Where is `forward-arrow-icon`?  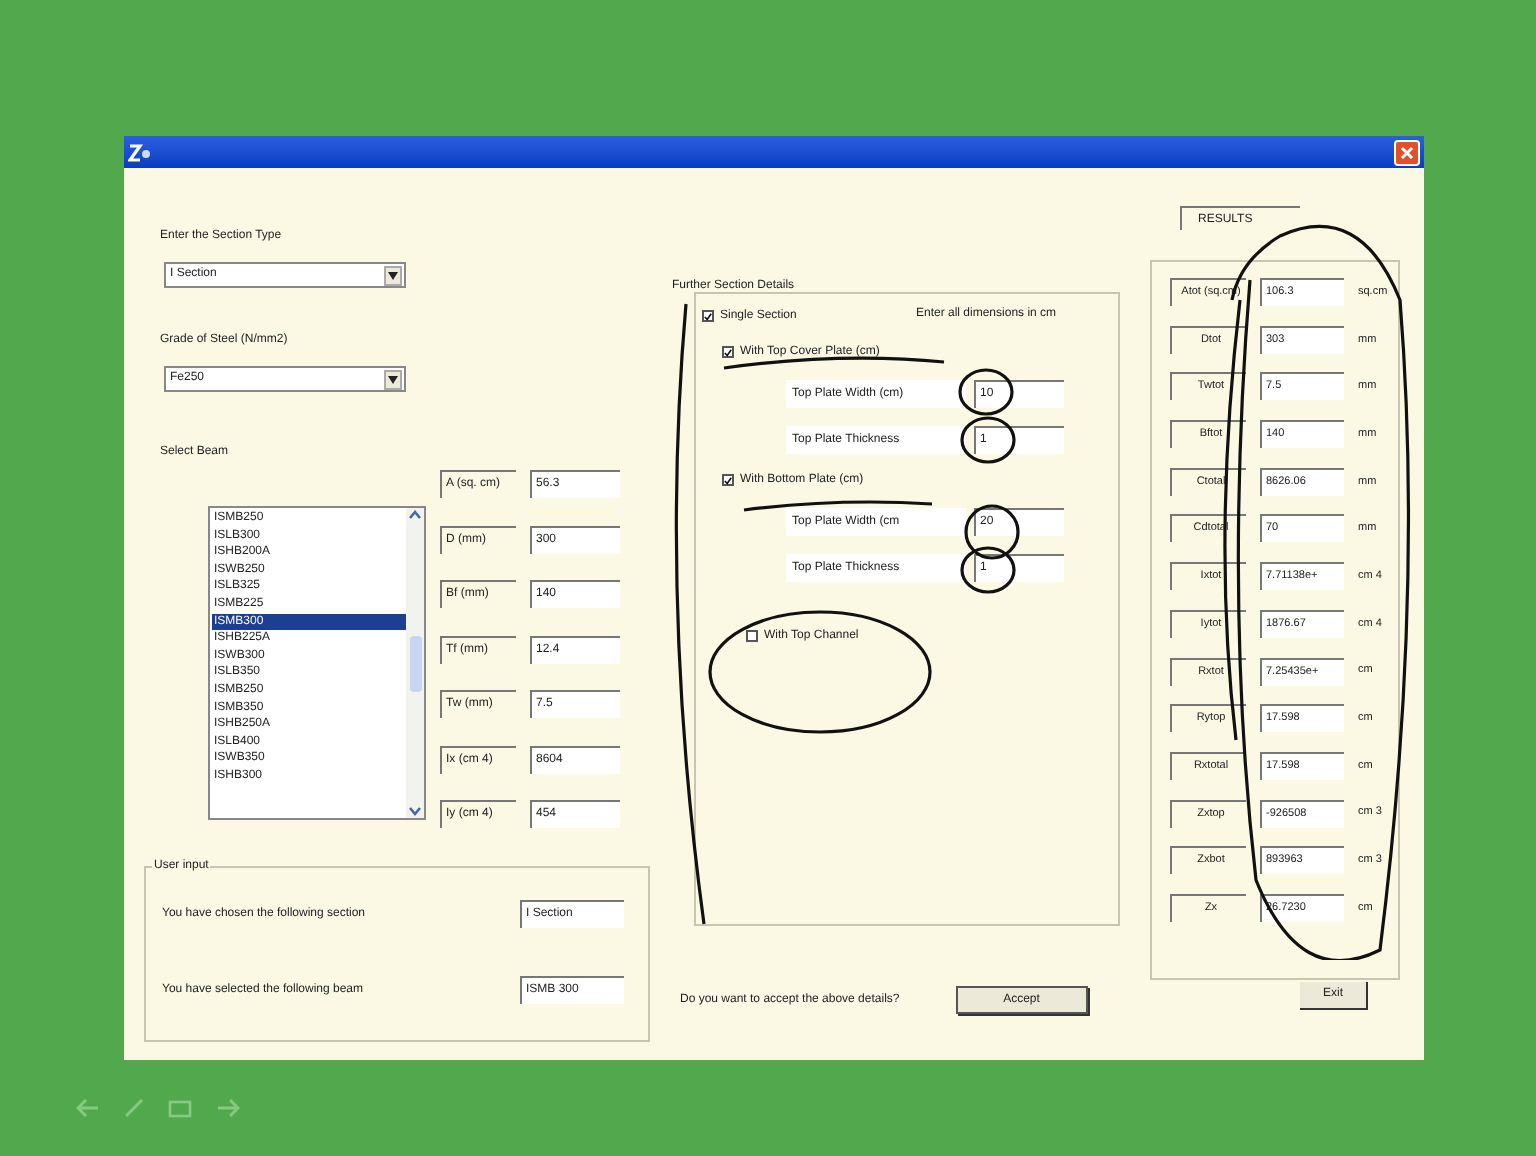 forward-arrow-icon is located at coordinates (228, 1108).